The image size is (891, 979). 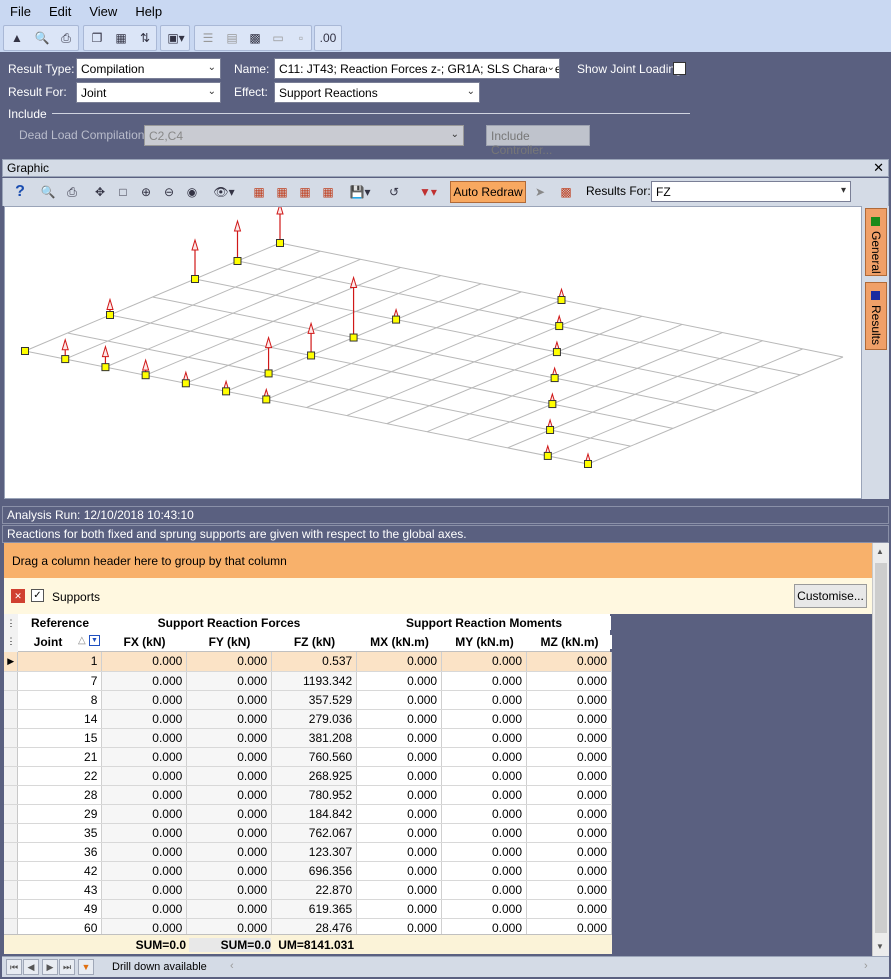 I want to click on scroll-up-icon: ▲, so click(x=880, y=551).